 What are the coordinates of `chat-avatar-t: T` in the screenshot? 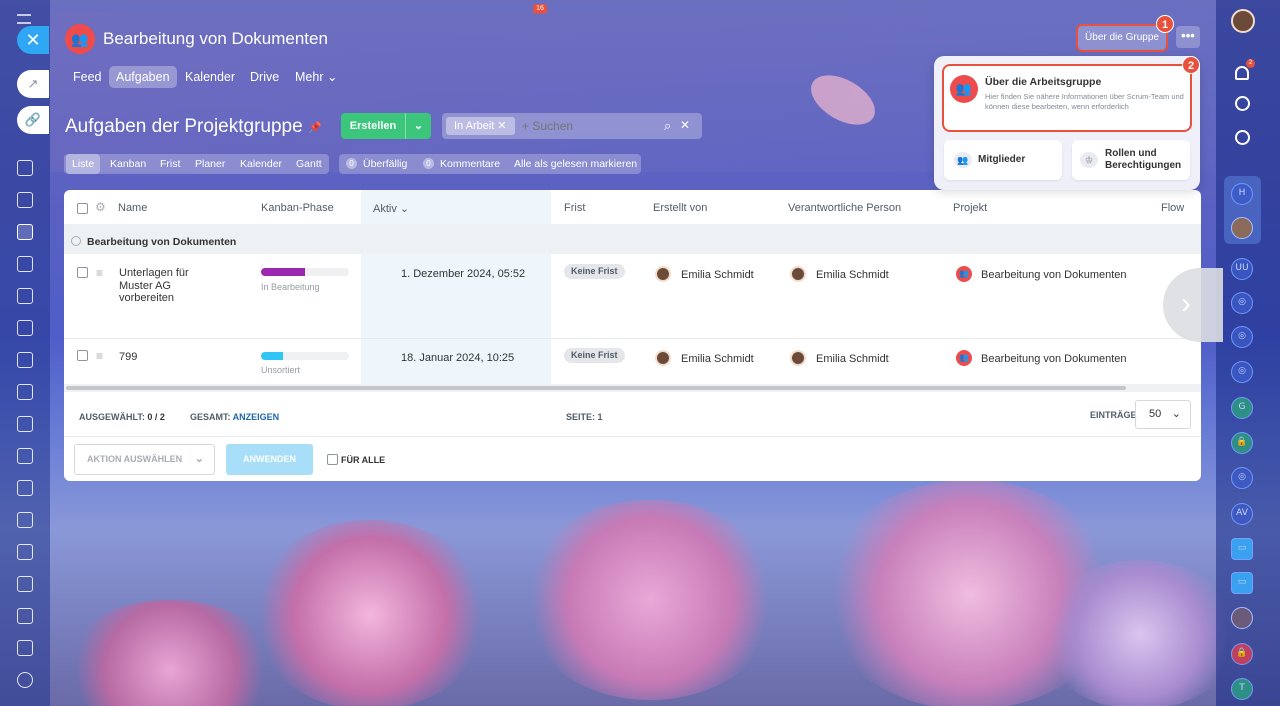 It's located at (1242, 689).